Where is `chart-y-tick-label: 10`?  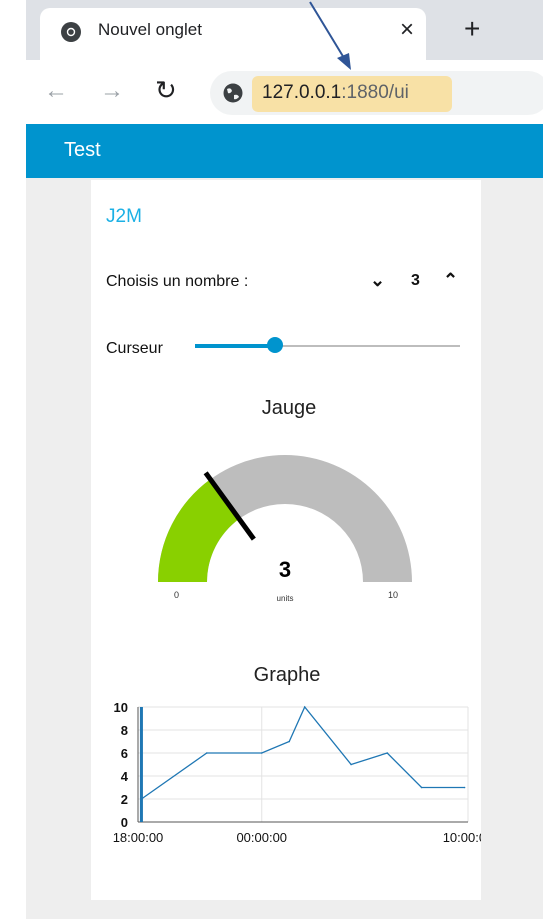 chart-y-tick-label: 10 is located at coordinates (121, 707).